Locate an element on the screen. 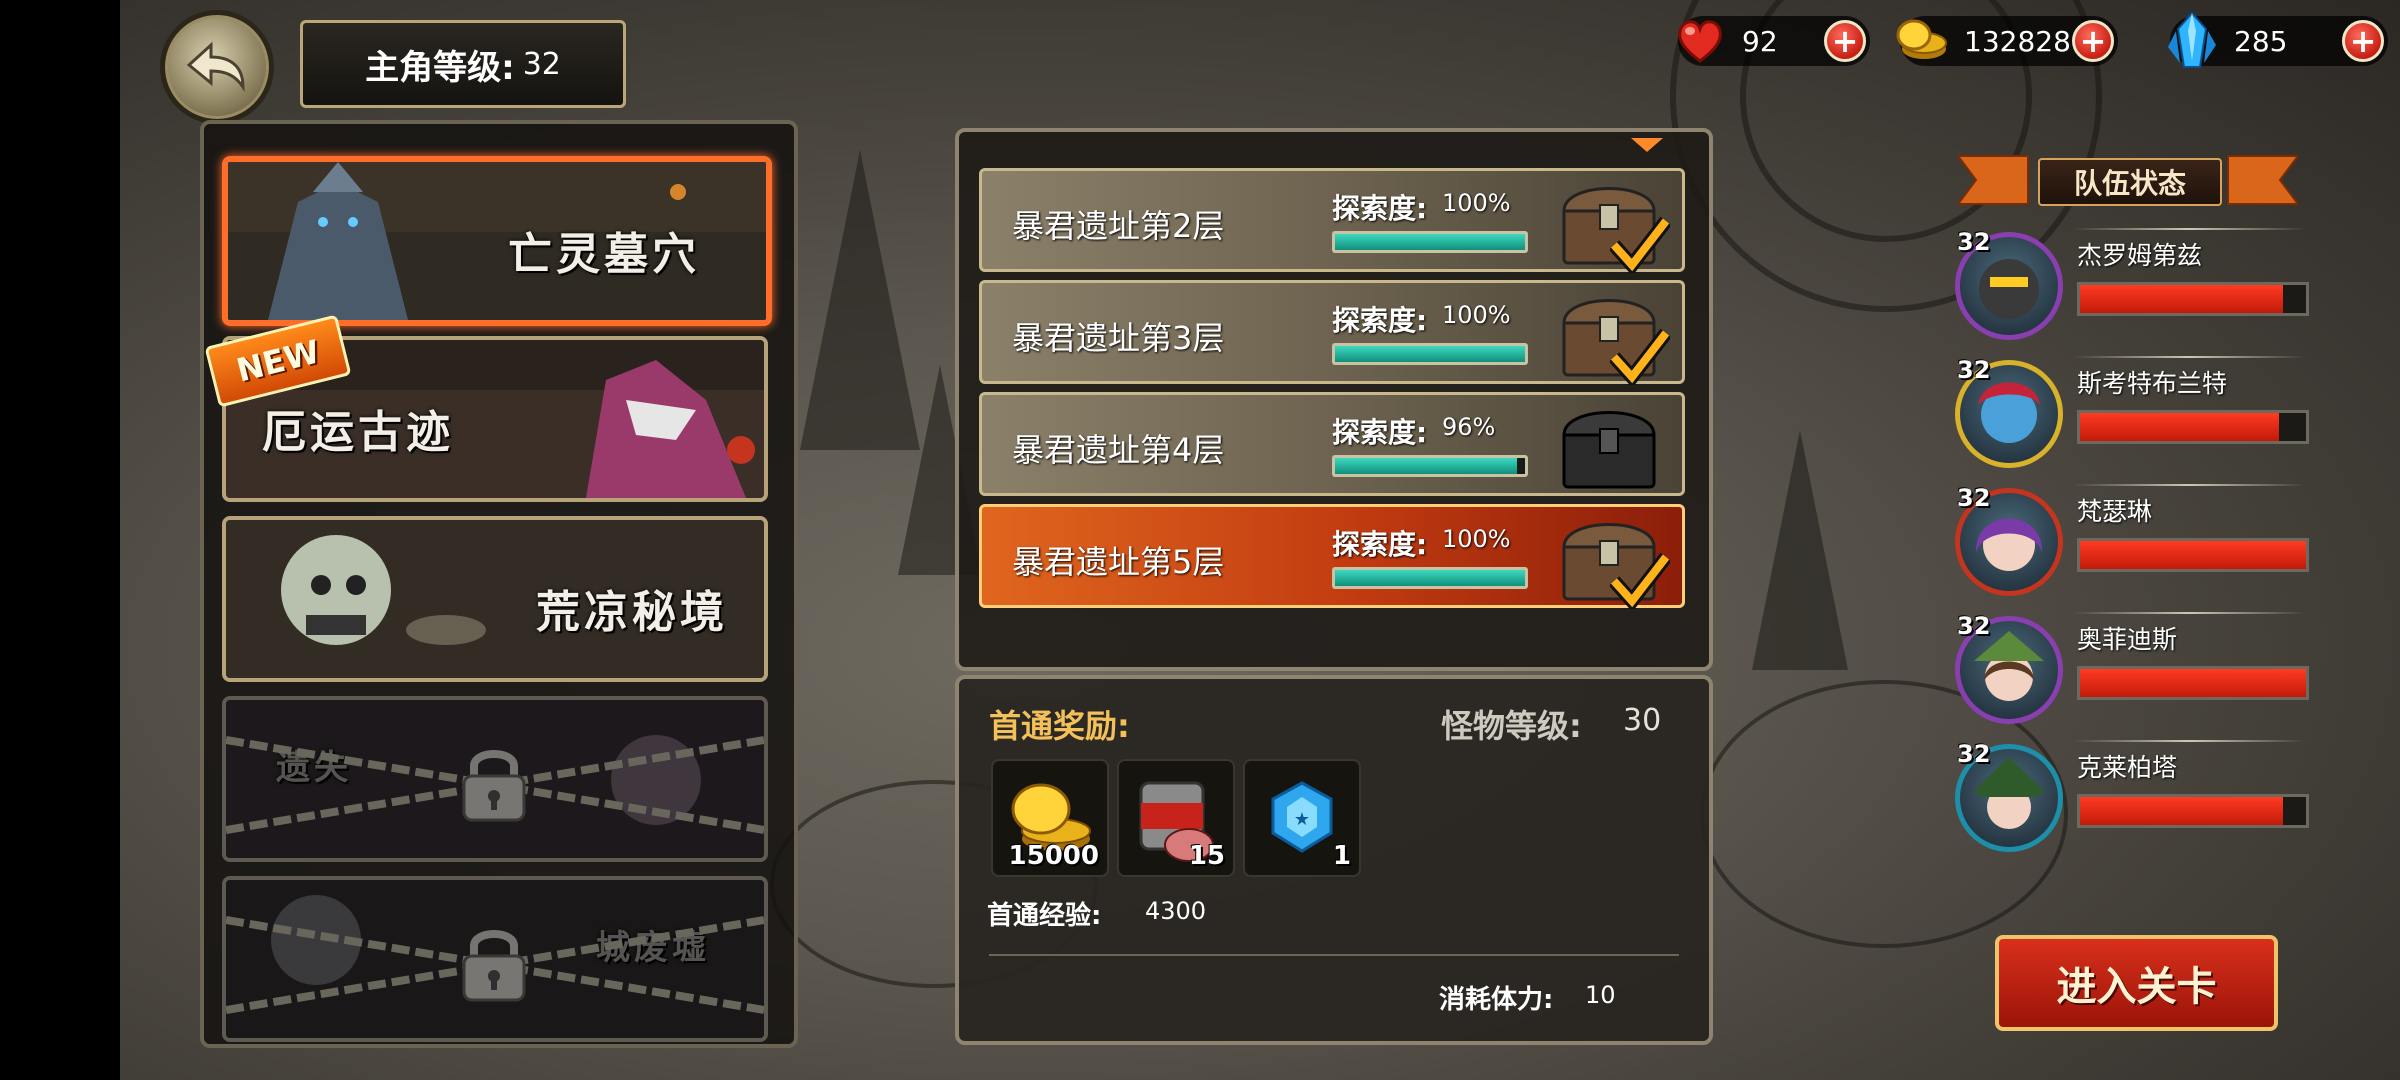 This screenshot has width=2400, height=1080. dungeon-card-locked-1: 遗失 is located at coordinates (495, 779).